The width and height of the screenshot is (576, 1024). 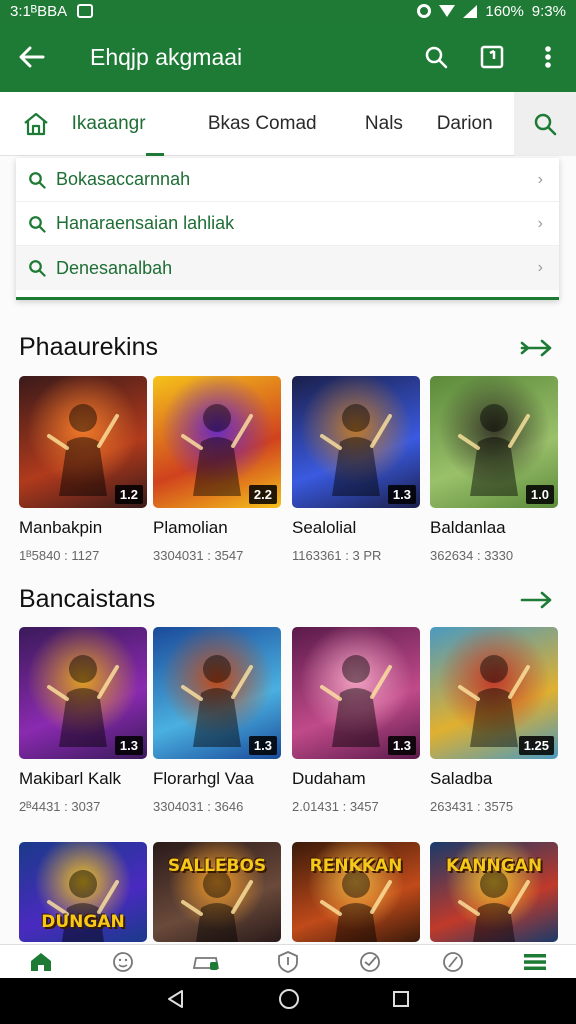 I want to click on signal-icon, so click(x=470, y=11).